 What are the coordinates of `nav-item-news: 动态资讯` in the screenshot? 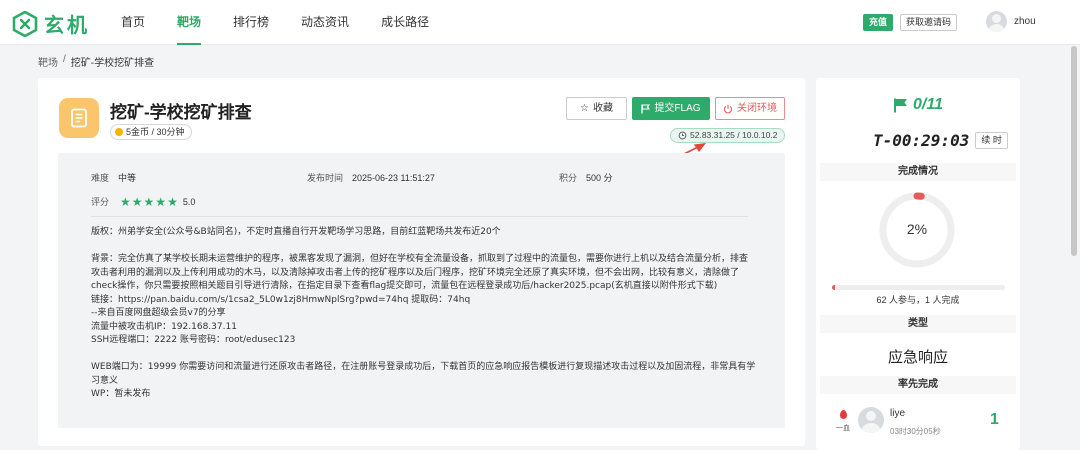 It's located at (325, 22).